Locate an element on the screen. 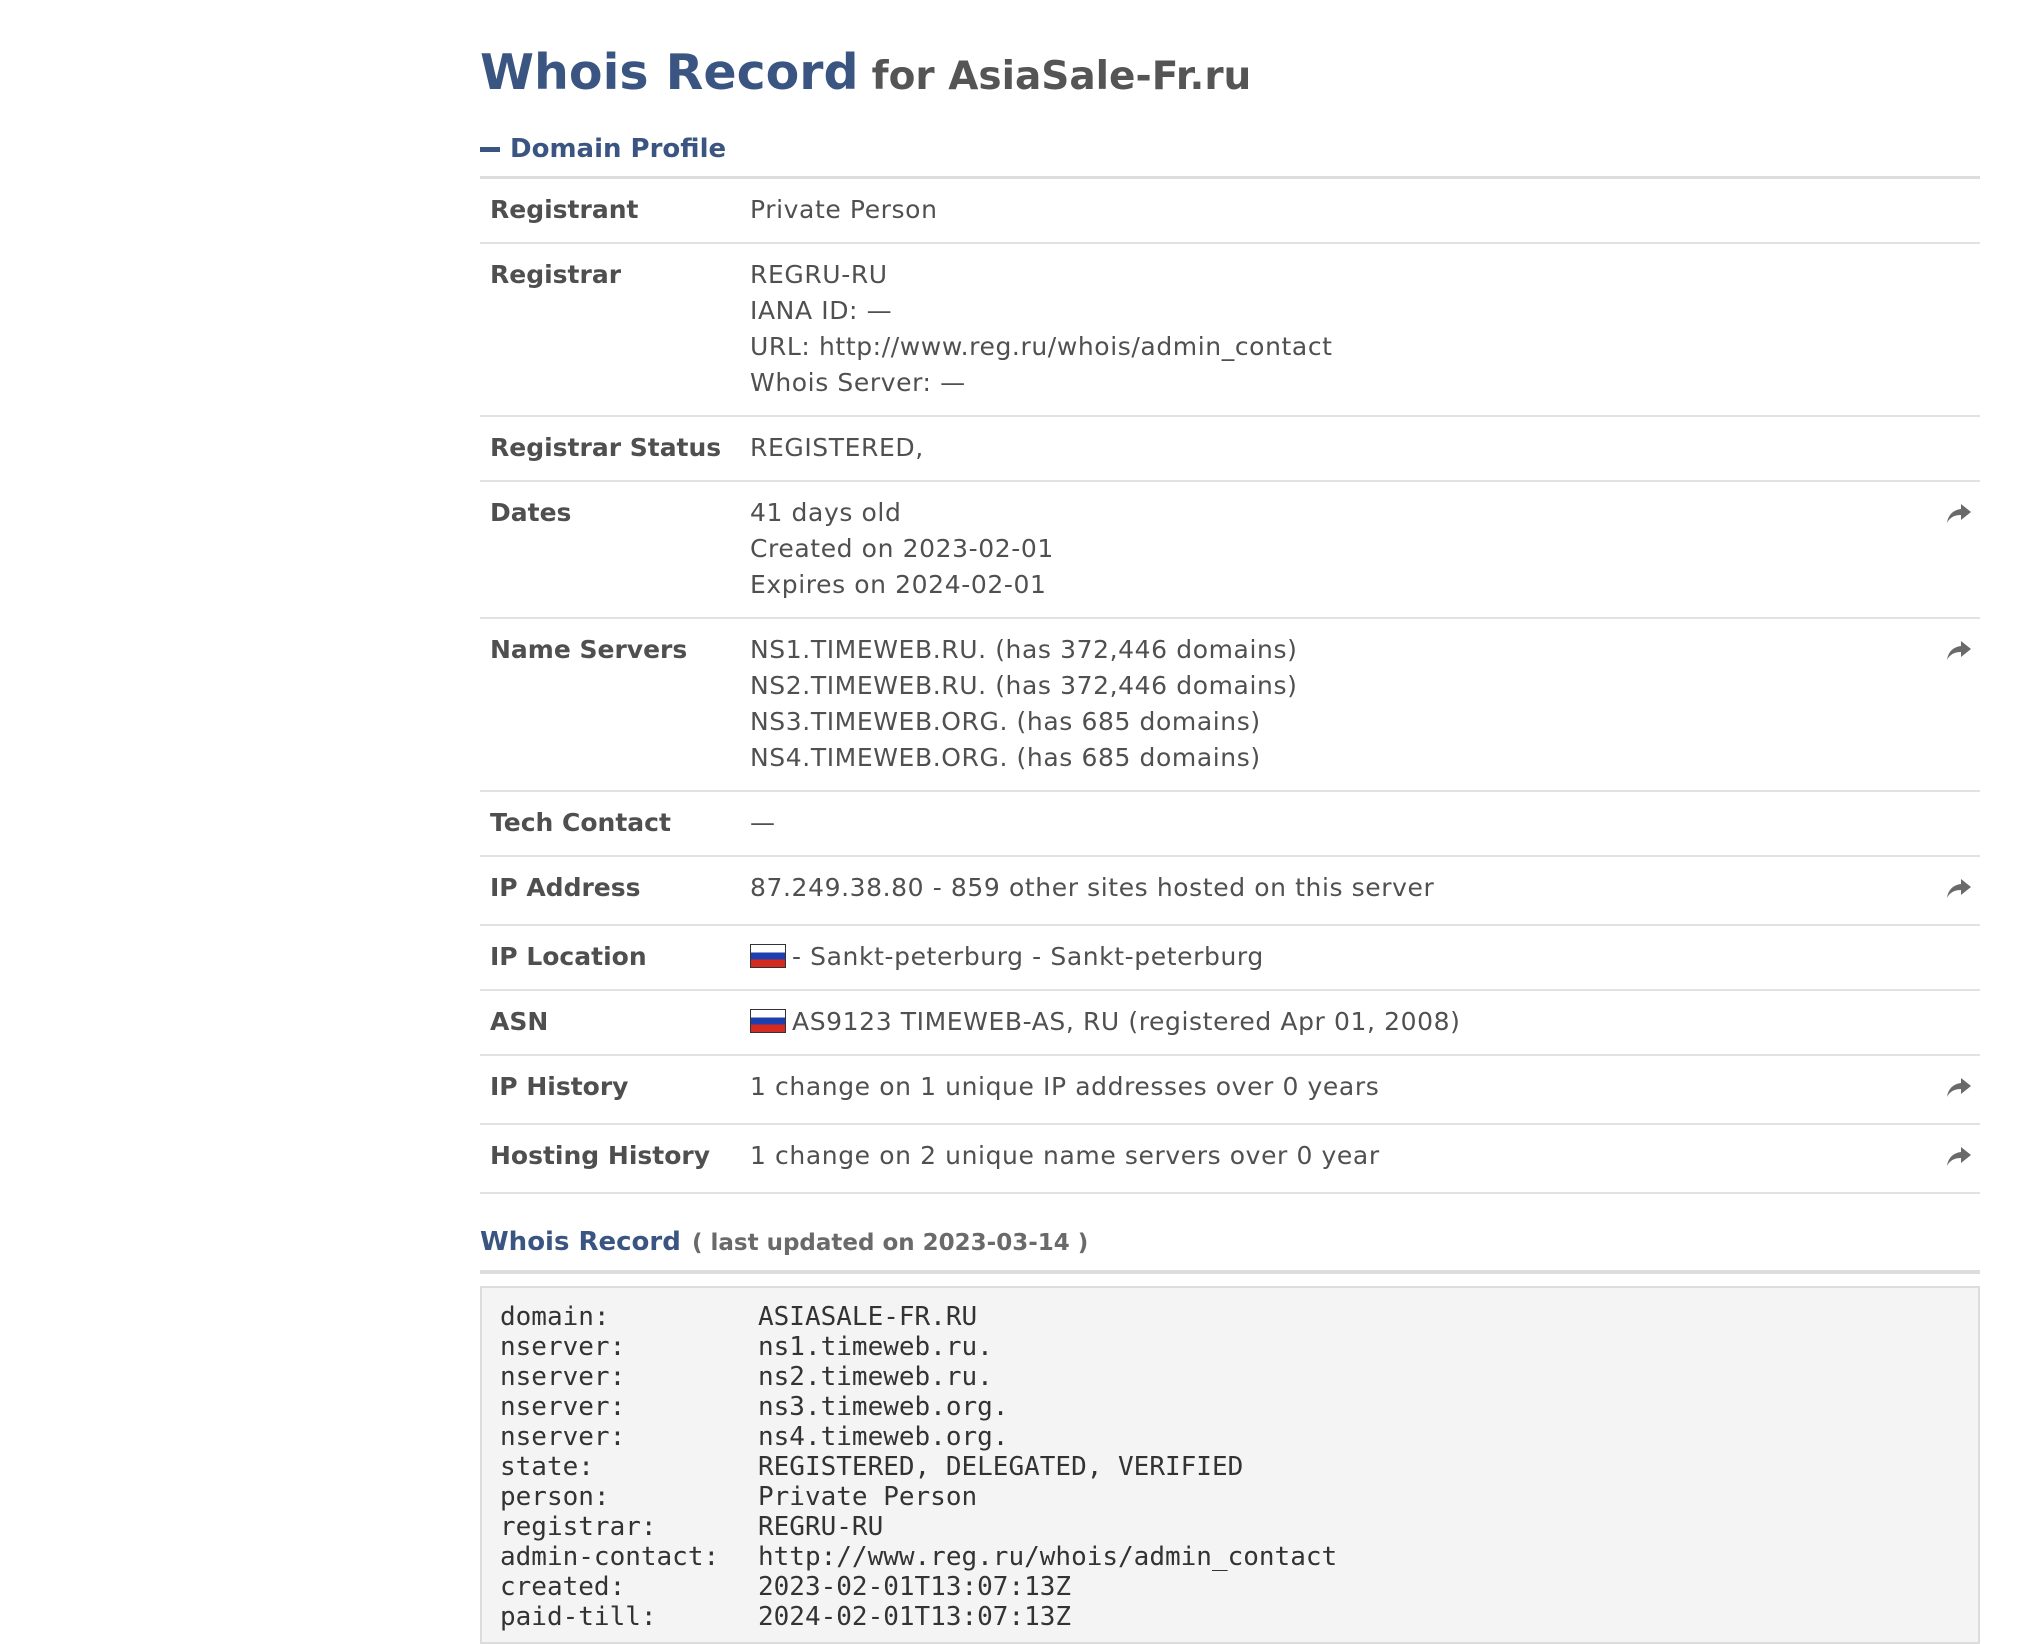 Image resolution: width=2026 pixels, height=1644 pixels. raw-whois-value: 2024-02-01T13:07:13Z is located at coordinates (915, 1617).